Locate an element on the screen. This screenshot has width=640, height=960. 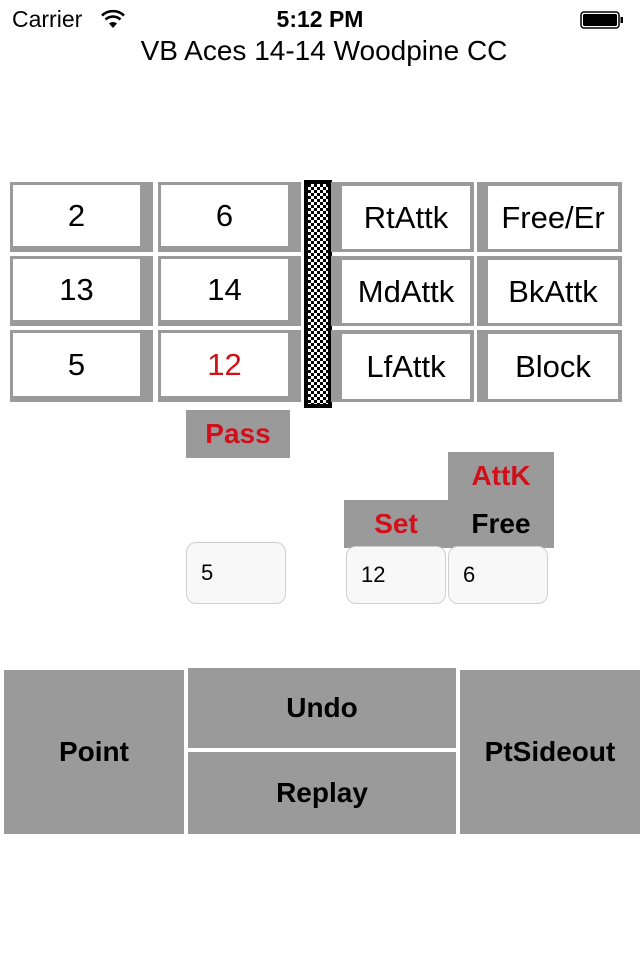
player-cell: 2 is located at coordinates (81, 217).